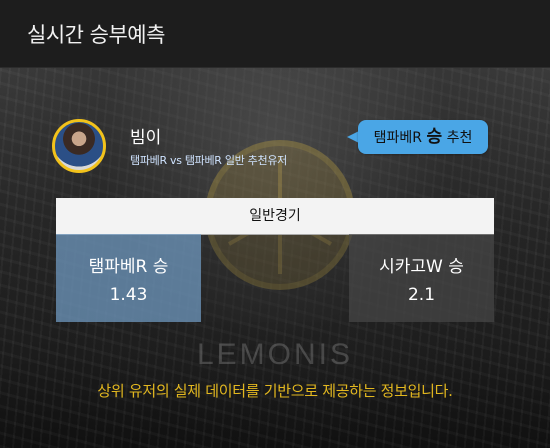 The height and width of the screenshot is (448, 550). I want to click on footer-note: 상위 유저의 실제 데이터를 기반으로 제공하는 정보입니다., so click(275, 391).